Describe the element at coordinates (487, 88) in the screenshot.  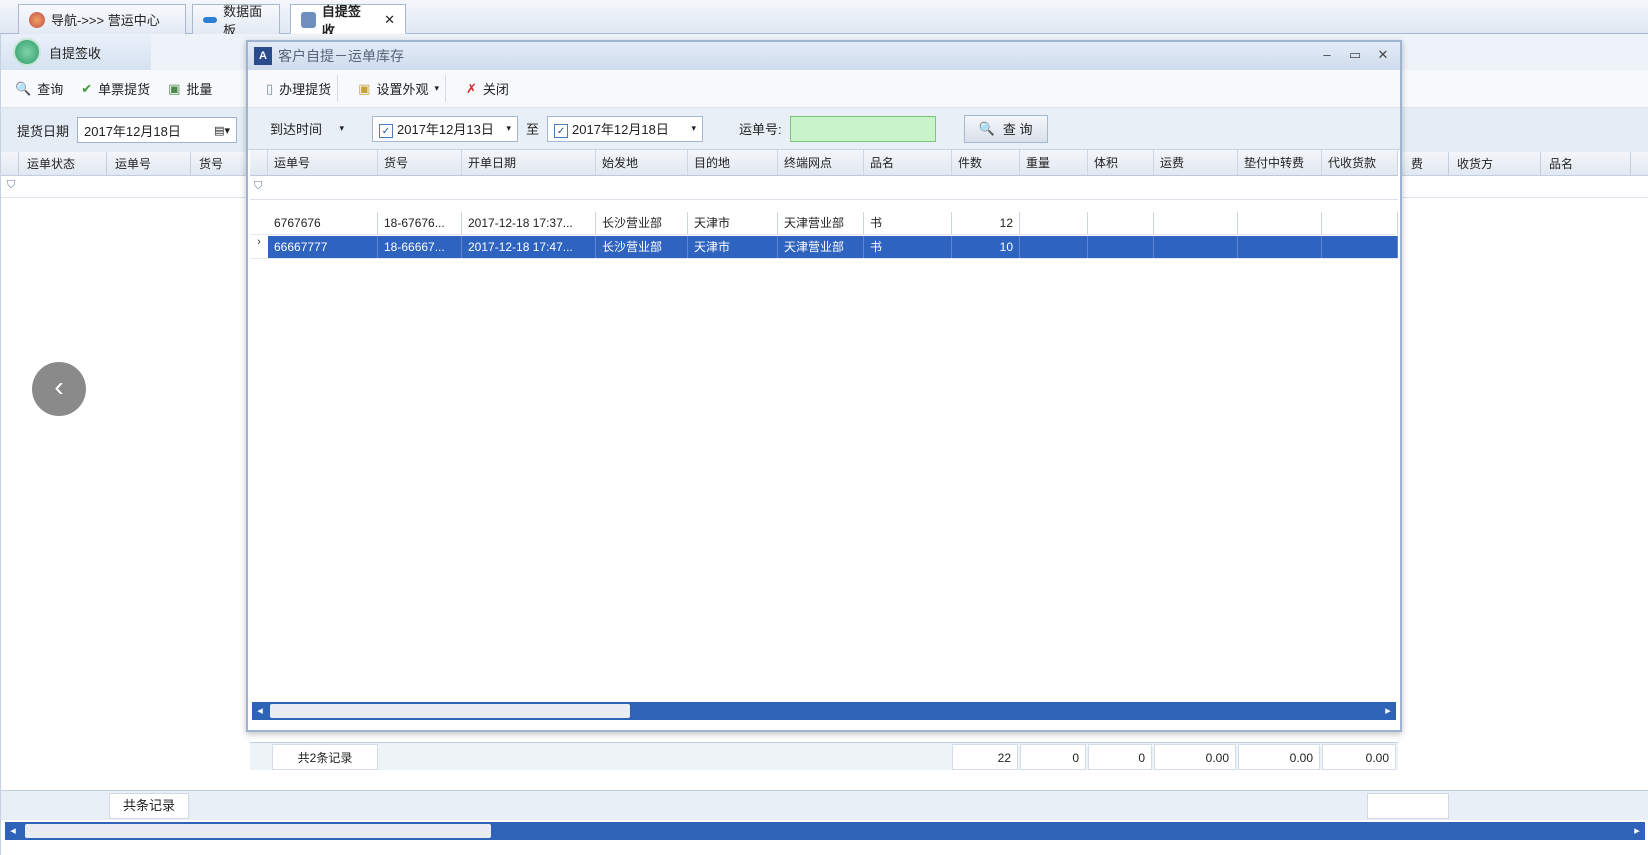
I see `close-button: ✗ 关闭` at that location.